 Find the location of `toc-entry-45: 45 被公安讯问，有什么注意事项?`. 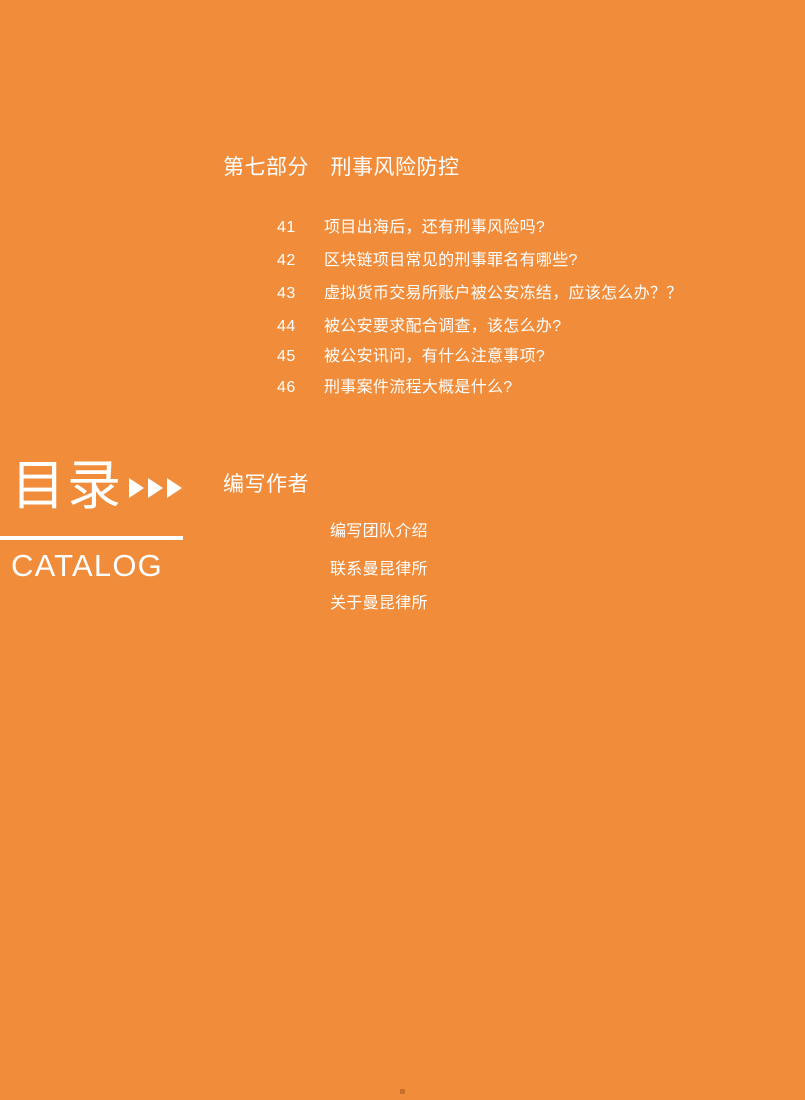

toc-entry-45: 45 被公安讯问，有什么注意事项? is located at coordinates (411, 354).